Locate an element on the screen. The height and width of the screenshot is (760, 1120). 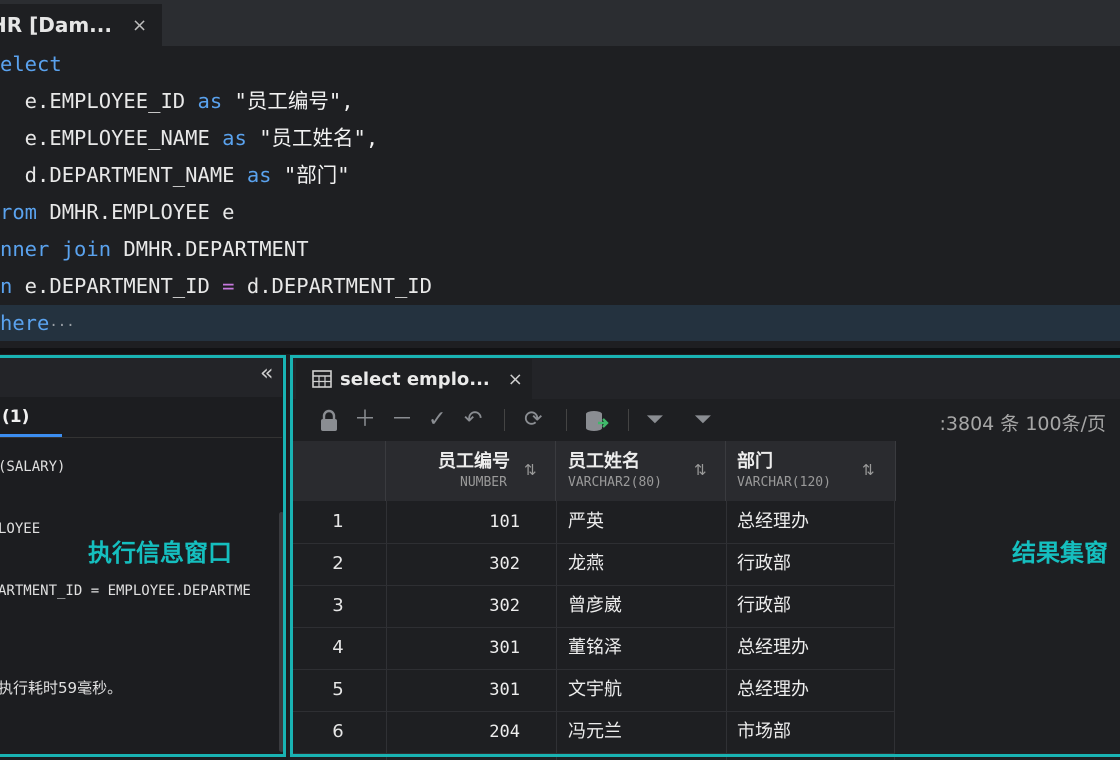
code-line: rom DMHR.EMPLOYEE e is located at coordinates (117, 212).